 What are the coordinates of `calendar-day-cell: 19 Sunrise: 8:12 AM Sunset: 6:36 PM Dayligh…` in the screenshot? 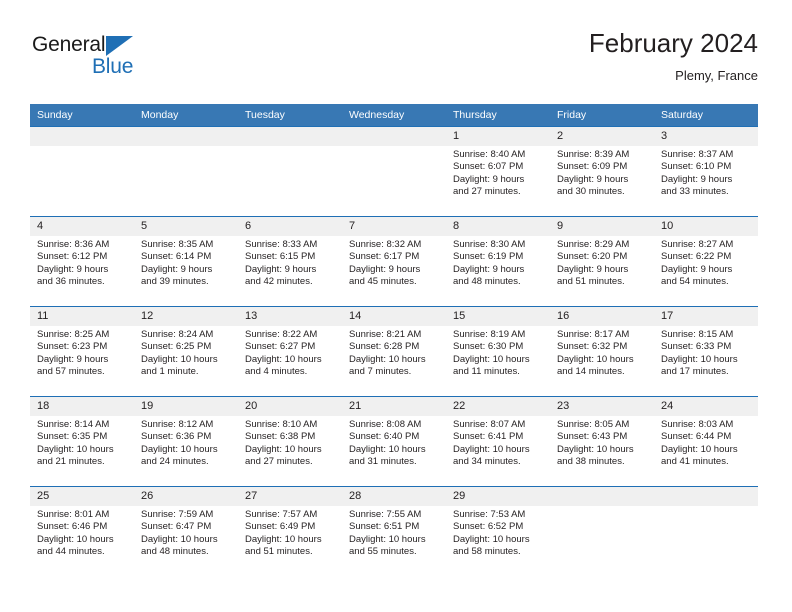 It's located at (186, 441).